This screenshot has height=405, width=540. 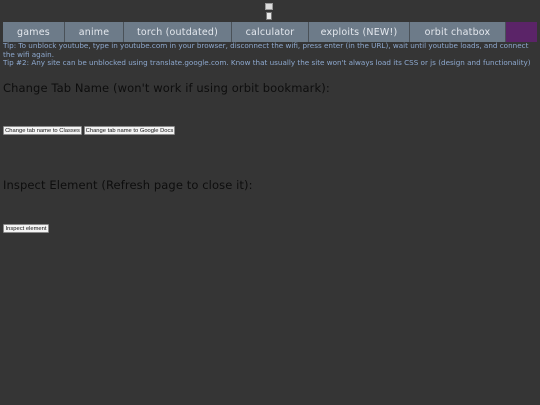 I want to click on logo, so click(x=269, y=12).